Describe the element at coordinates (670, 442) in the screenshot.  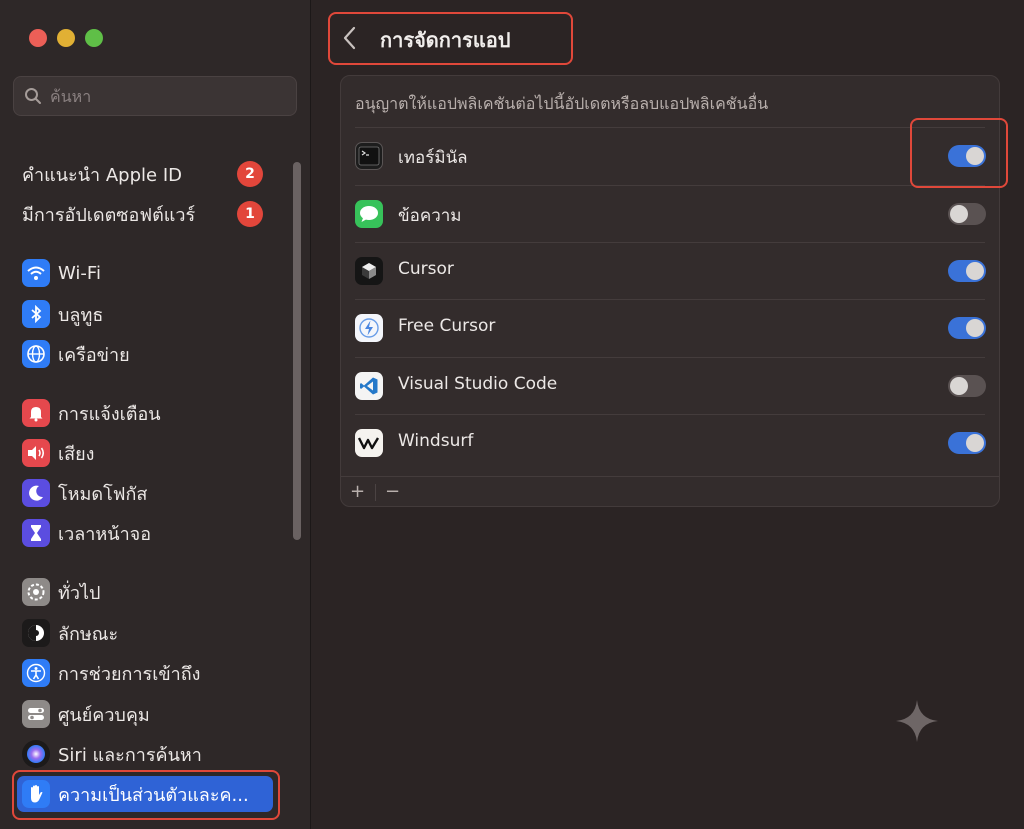
I see `list-item-windsurf: Windsurf` at that location.